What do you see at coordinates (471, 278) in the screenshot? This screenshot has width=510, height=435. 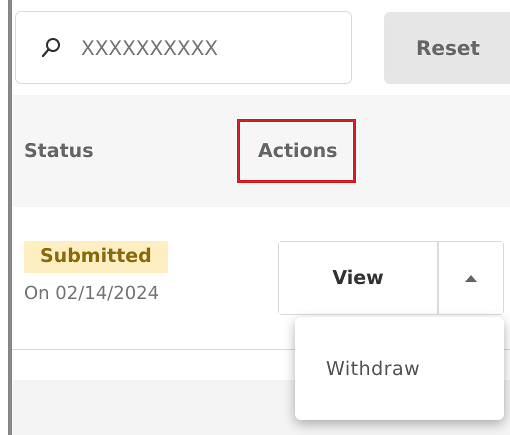 I see `caret-up-icon` at bounding box center [471, 278].